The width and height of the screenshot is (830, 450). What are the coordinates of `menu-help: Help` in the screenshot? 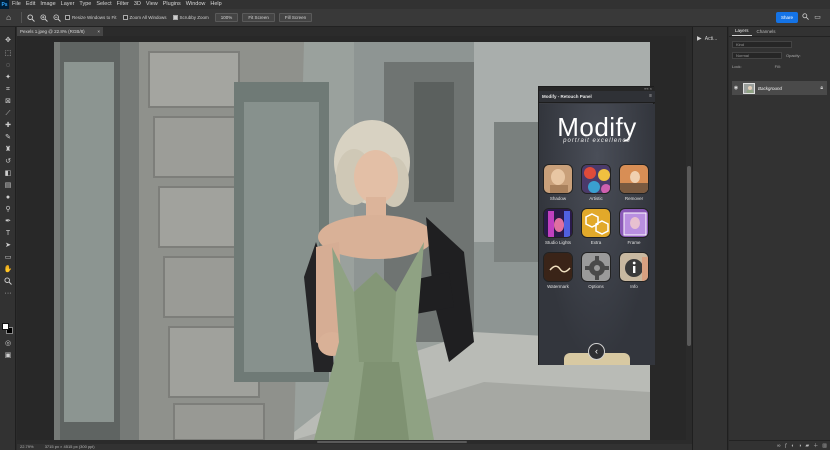 It's located at (215, 4).